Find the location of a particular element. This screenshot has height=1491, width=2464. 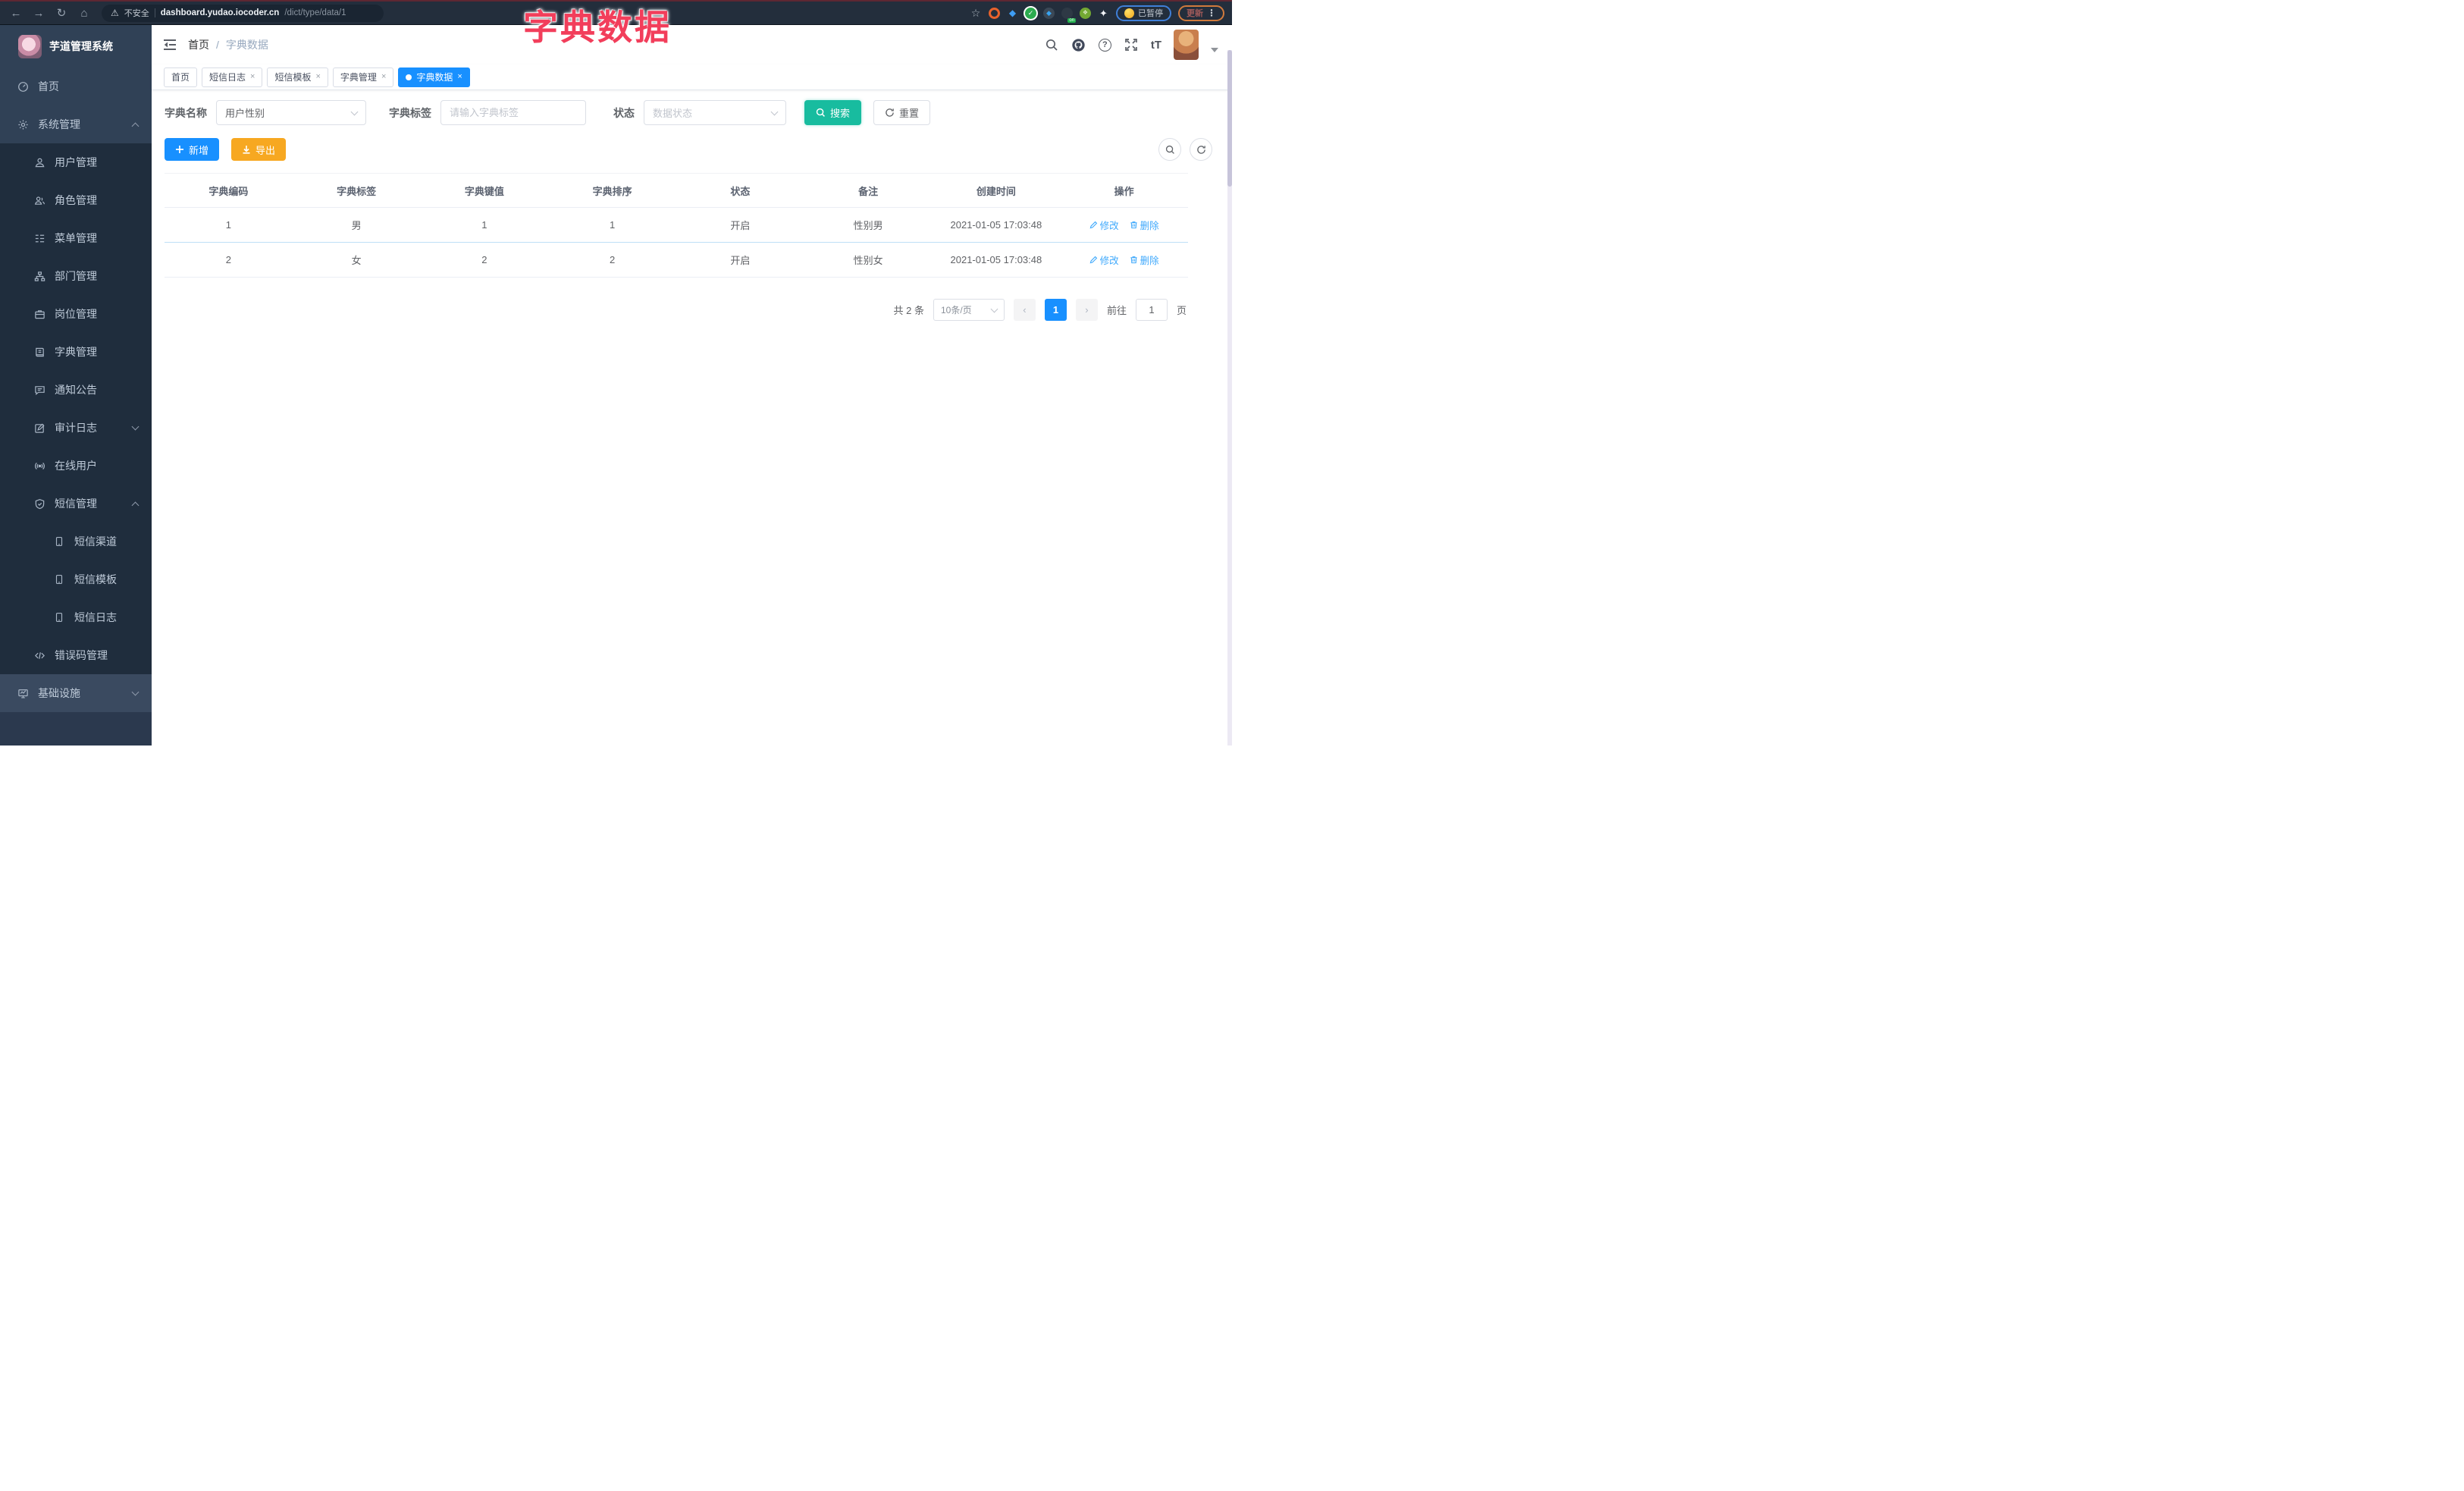

extension-orange-icon is located at coordinates (994, 13).